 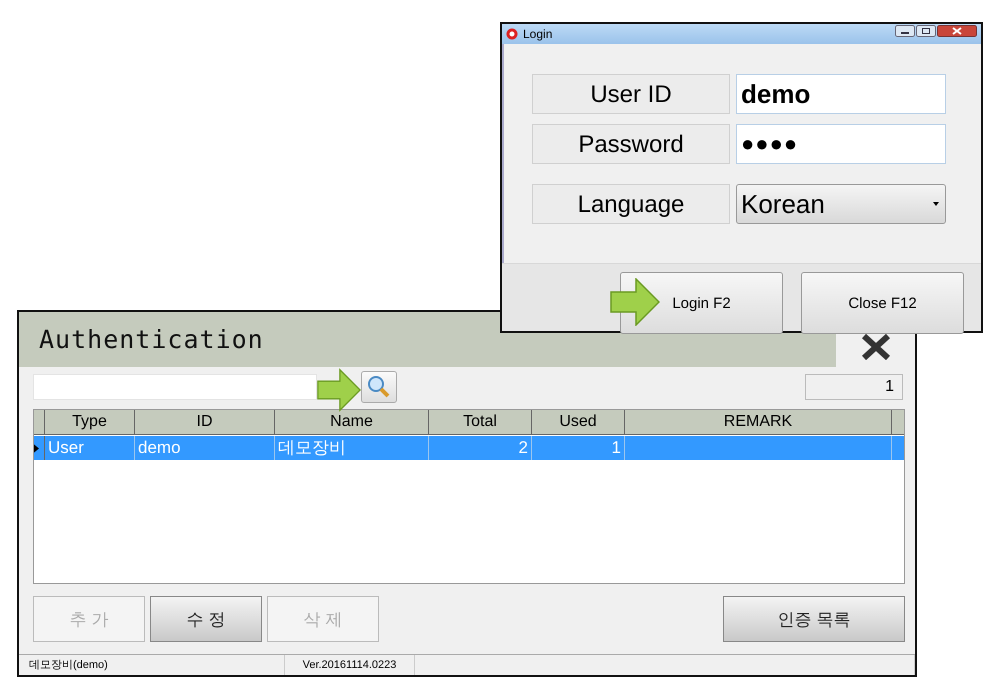 I want to click on column-header: REMARK, so click(x=758, y=422).